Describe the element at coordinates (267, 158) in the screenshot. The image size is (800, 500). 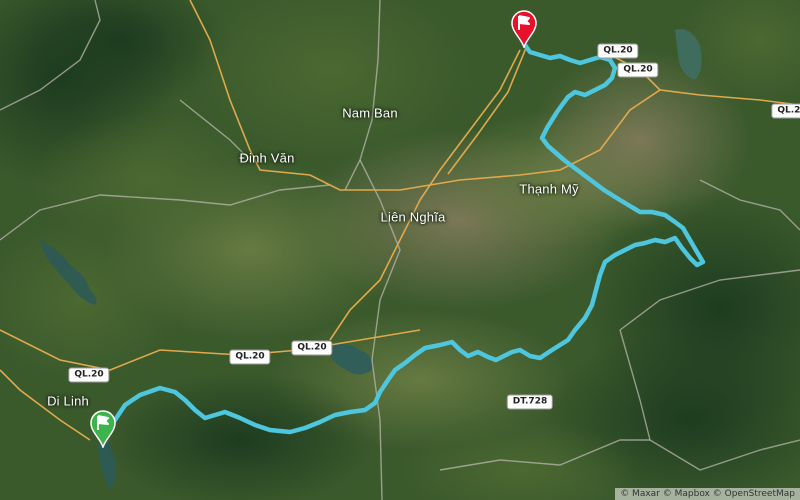
I see `place-label-dinh-van: Đinh Văn` at that location.